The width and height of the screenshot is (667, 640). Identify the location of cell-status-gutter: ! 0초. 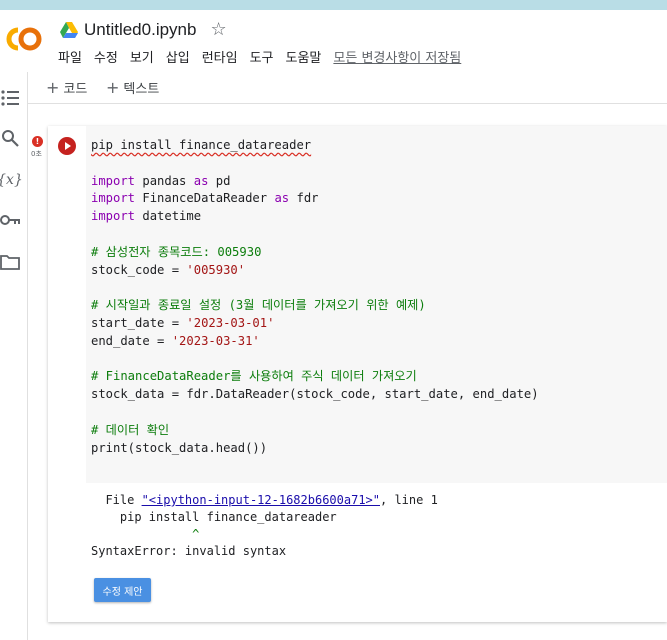
(38, 152).